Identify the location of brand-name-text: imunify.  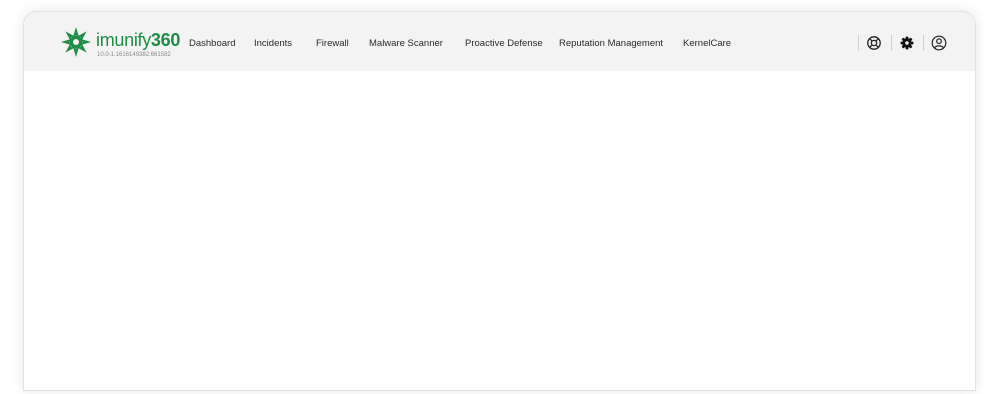
(123, 40).